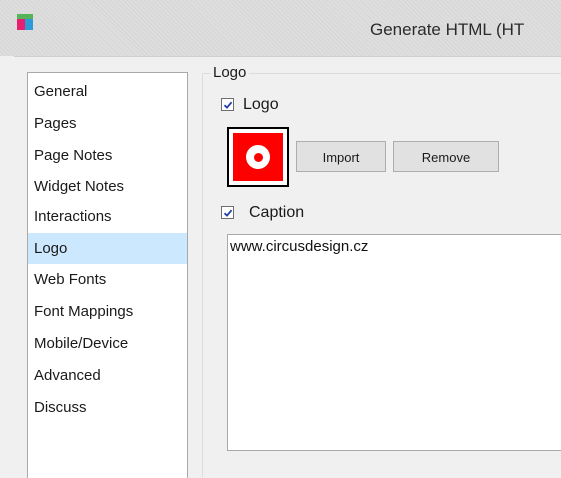 The image size is (561, 478). I want to click on import-button: Import, so click(341, 156).